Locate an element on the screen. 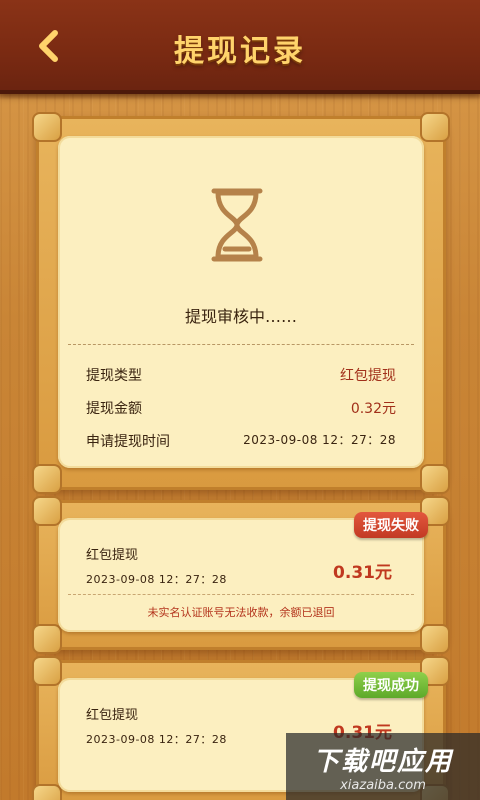 This screenshot has height=800, width=480. failure-note: 未实名认证账号无法收款，余额已退回 is located at coordinates (241, 612).